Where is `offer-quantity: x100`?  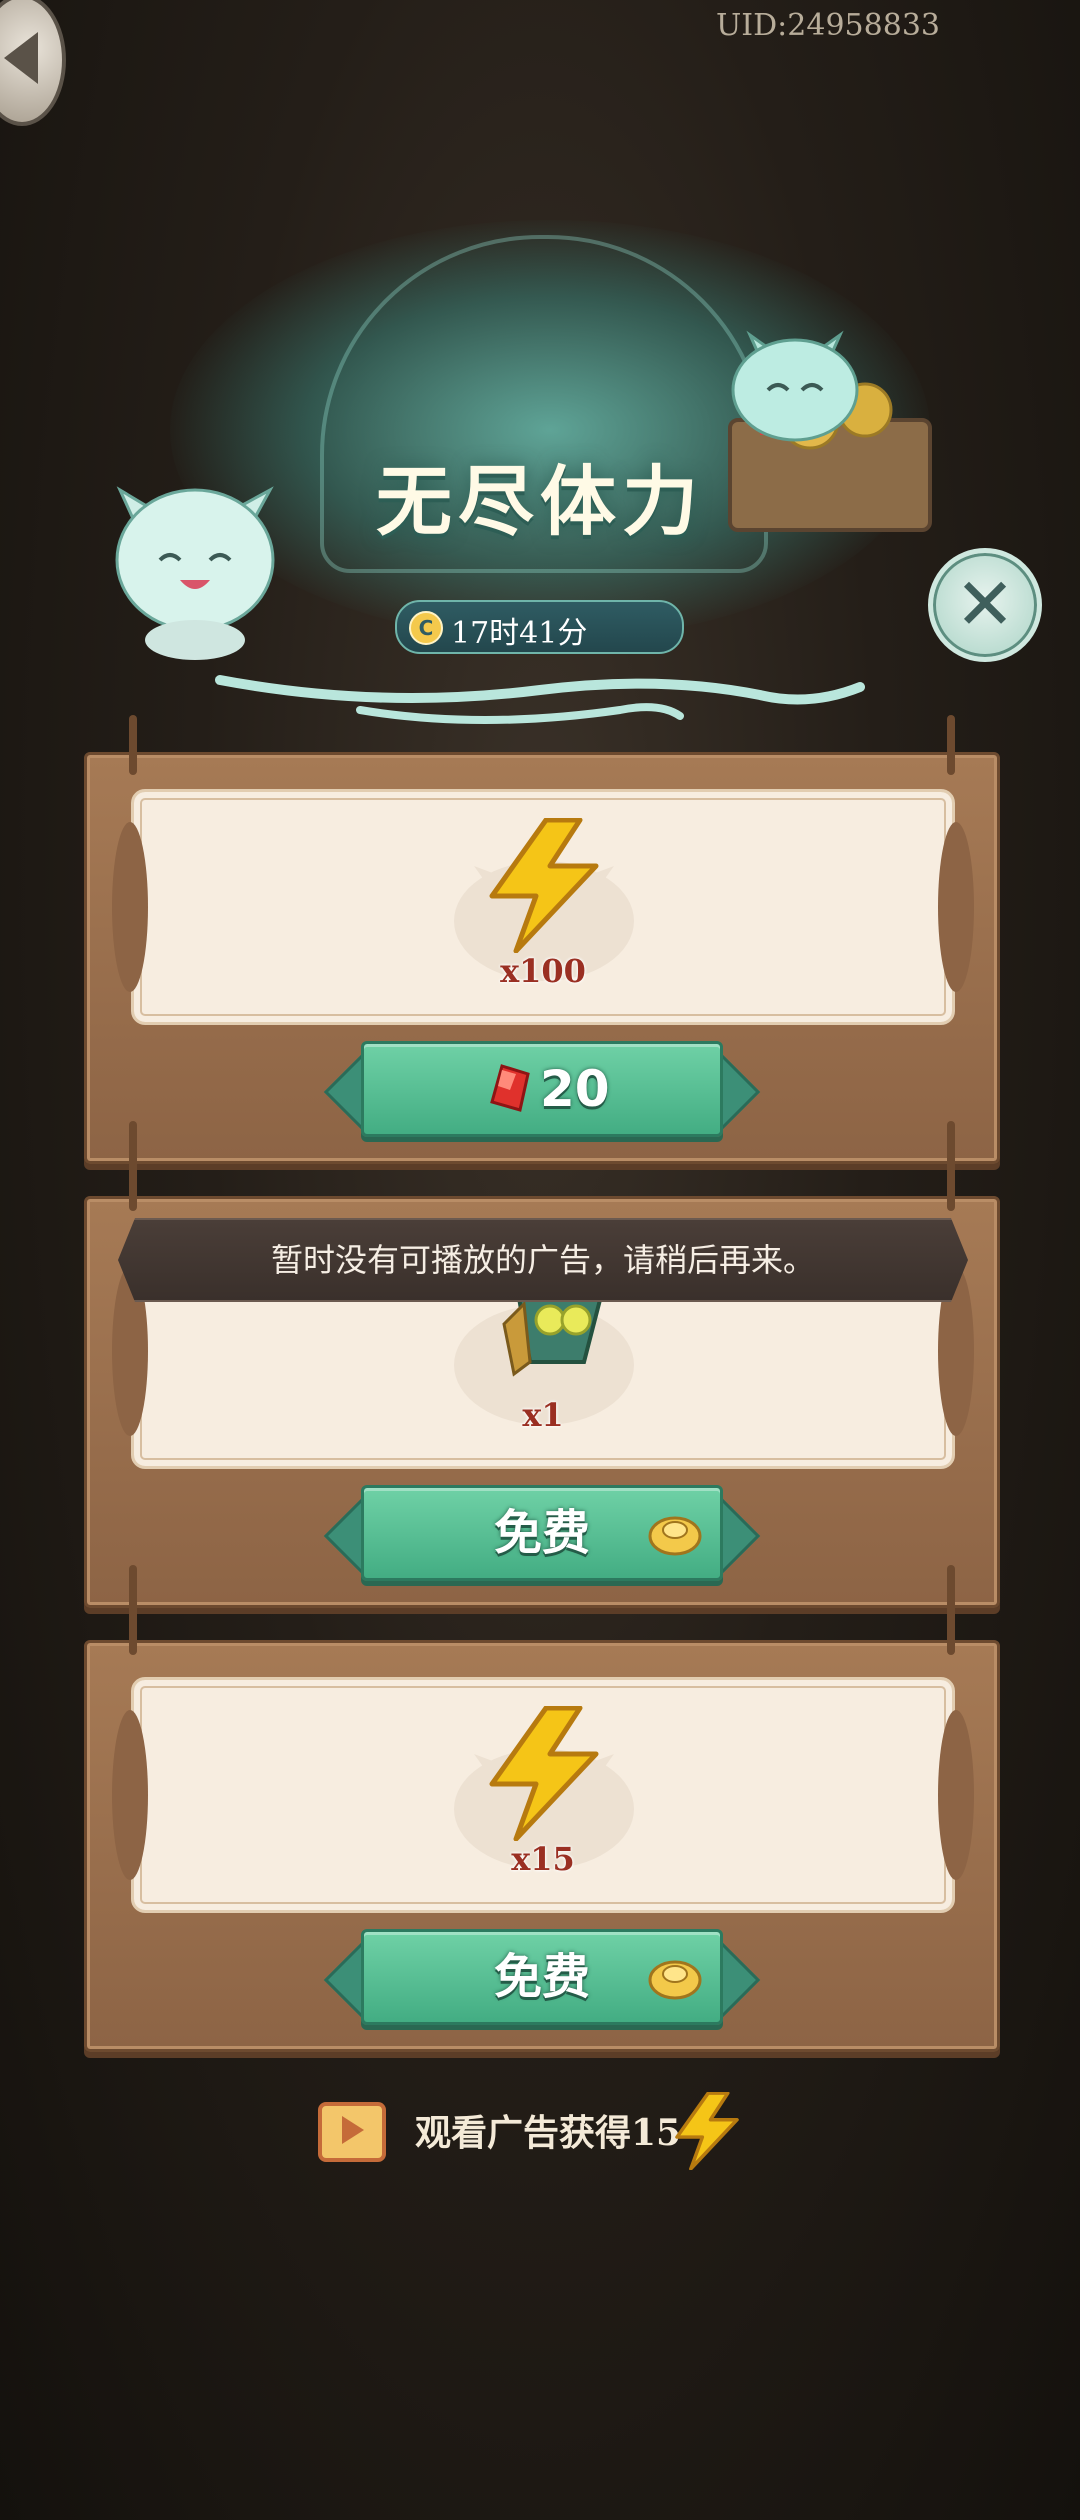 offer-quantity: x100 is located at coordinates (543, 971).